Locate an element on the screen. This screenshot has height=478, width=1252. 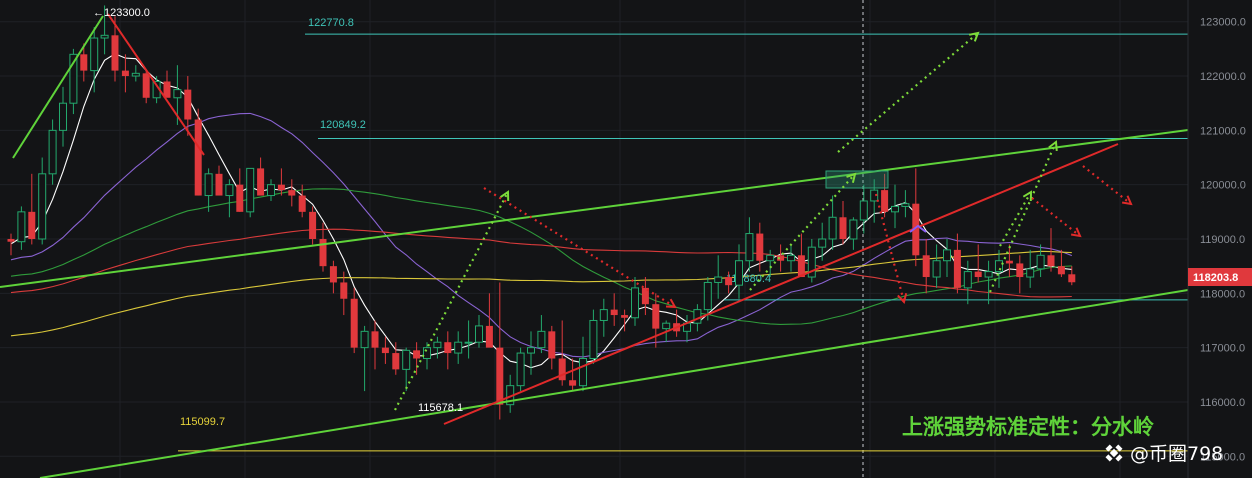
level-label: 117880.4 is located at coordinates (748, 279).